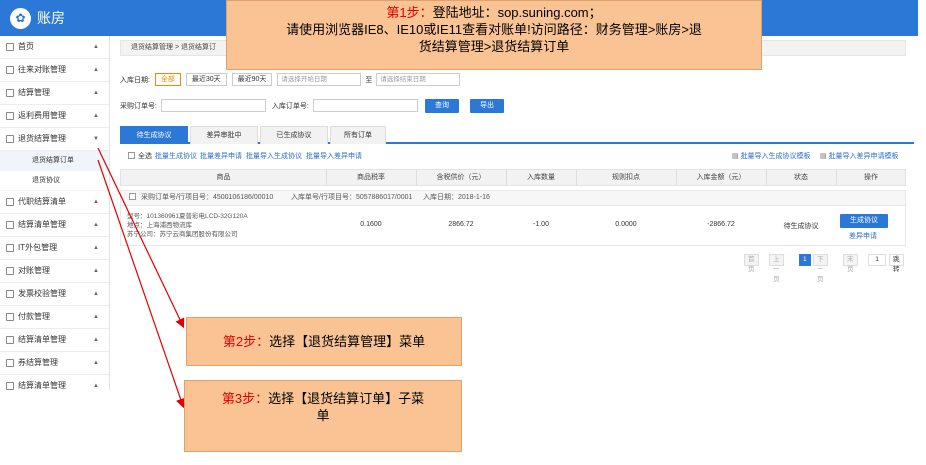  I want to click on search-button: 查询, so click(442, 106).